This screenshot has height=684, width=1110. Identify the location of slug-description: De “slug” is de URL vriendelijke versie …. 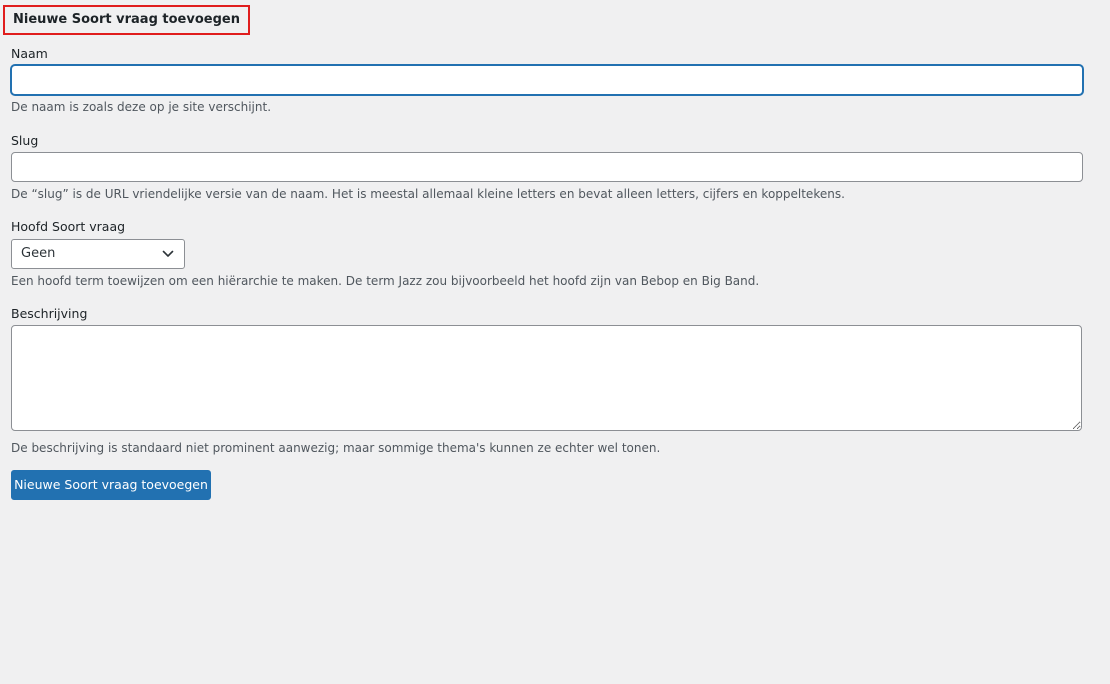
(428, 194).